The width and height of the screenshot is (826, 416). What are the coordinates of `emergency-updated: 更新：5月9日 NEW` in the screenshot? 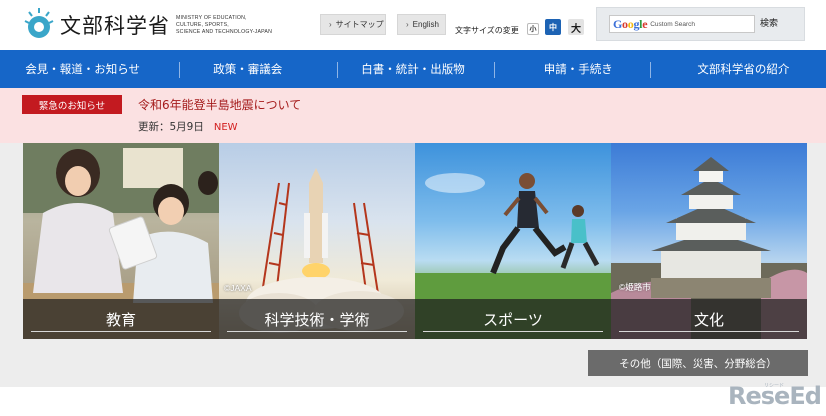 It's located at (188, 127).